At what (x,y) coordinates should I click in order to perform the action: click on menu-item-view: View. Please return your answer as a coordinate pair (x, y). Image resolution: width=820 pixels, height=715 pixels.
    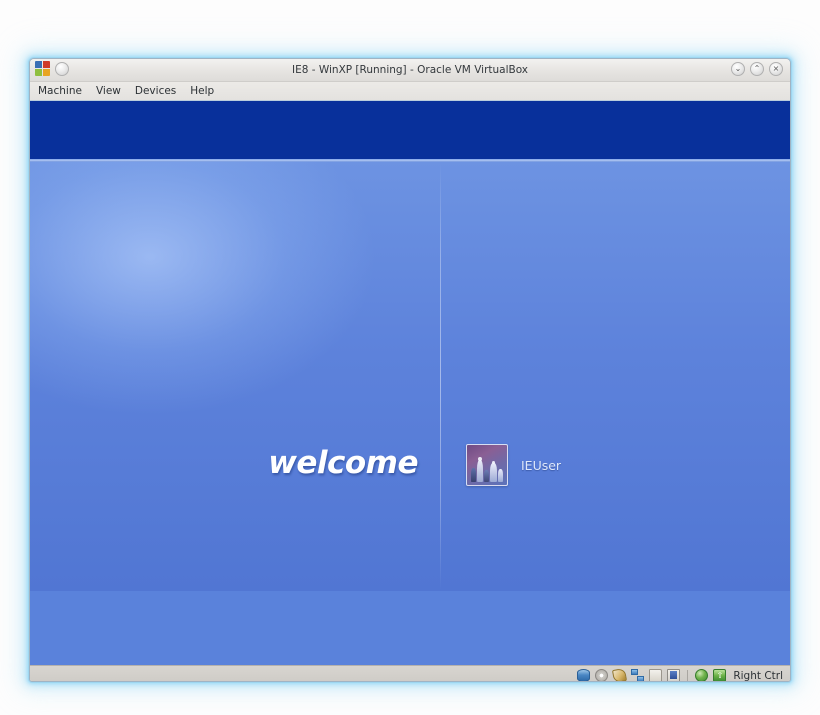
    Looking at the image, I should click on (108, 91).